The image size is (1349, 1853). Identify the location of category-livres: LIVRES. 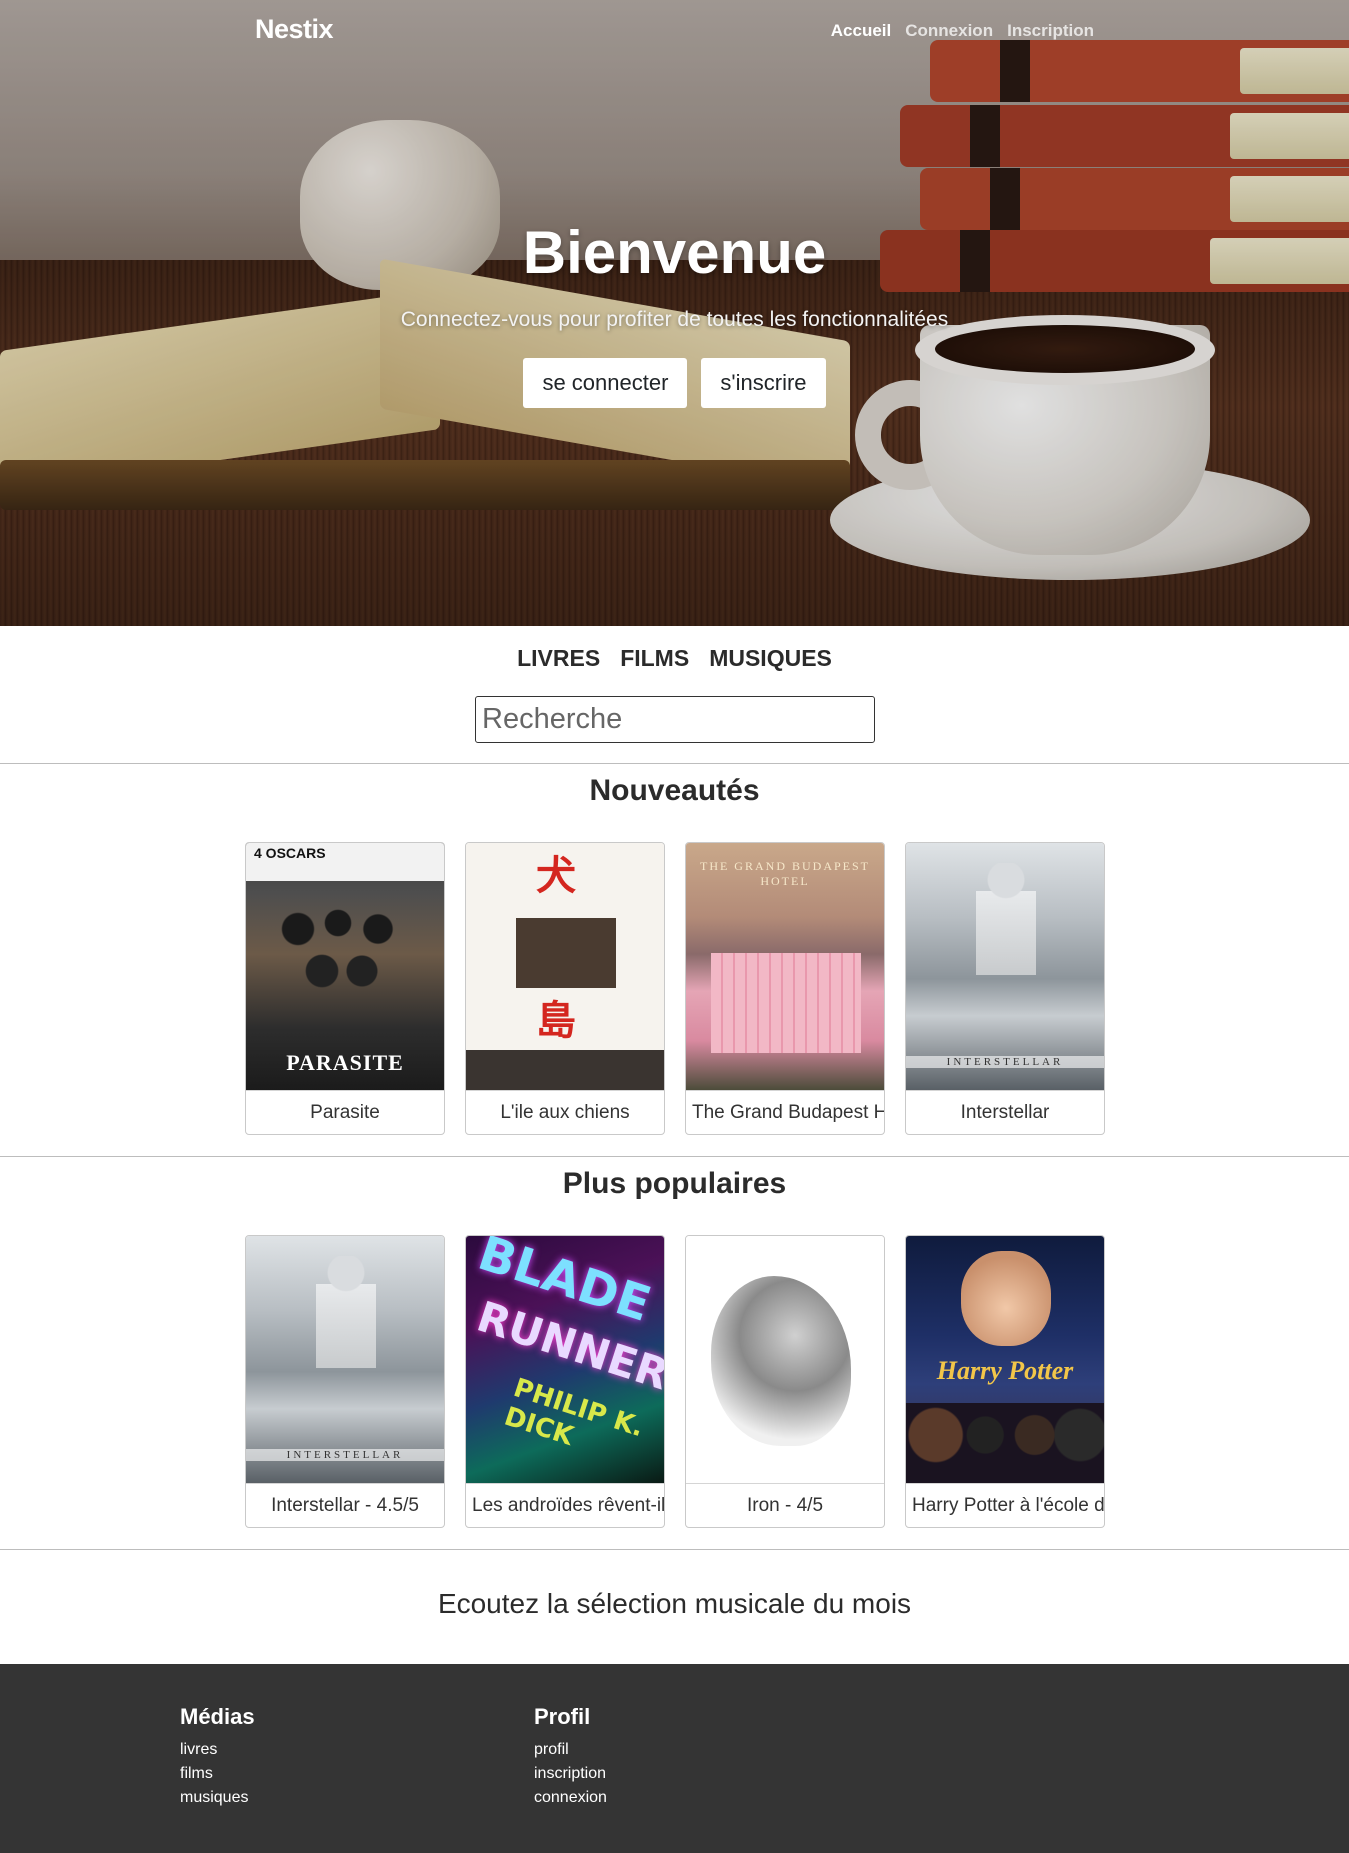
(558, 658).